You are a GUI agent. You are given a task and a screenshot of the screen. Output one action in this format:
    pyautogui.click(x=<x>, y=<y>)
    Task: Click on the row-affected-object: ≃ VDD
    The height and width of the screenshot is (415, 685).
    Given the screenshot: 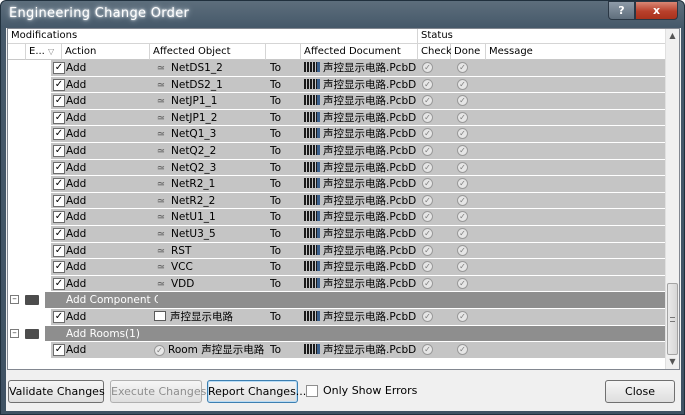 What is the action you would take?
    pyautogui.click(x=210, y=284)
    